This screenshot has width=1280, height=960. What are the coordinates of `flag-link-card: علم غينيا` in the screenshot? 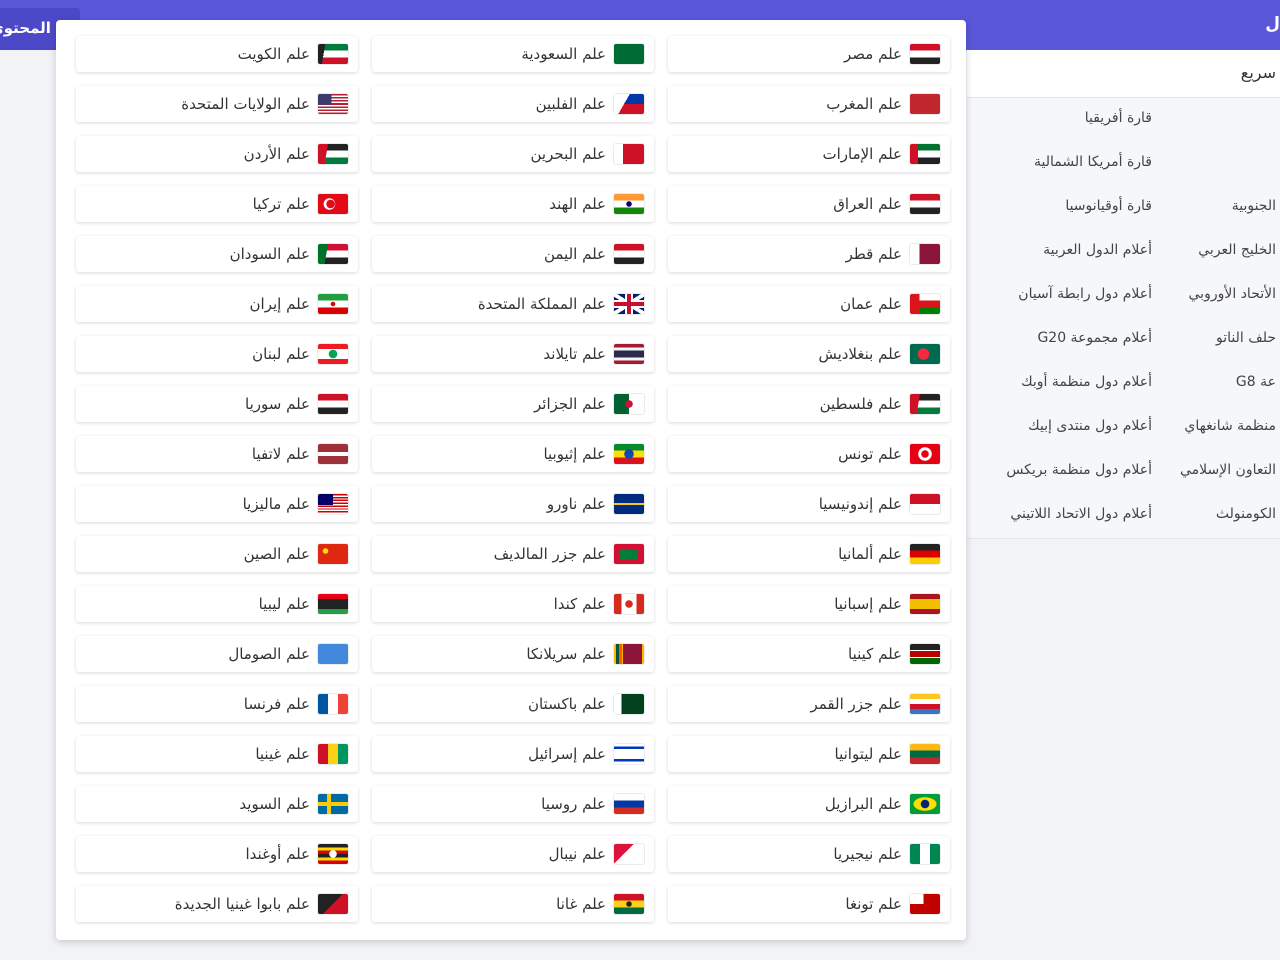 It's located at (217, 754).